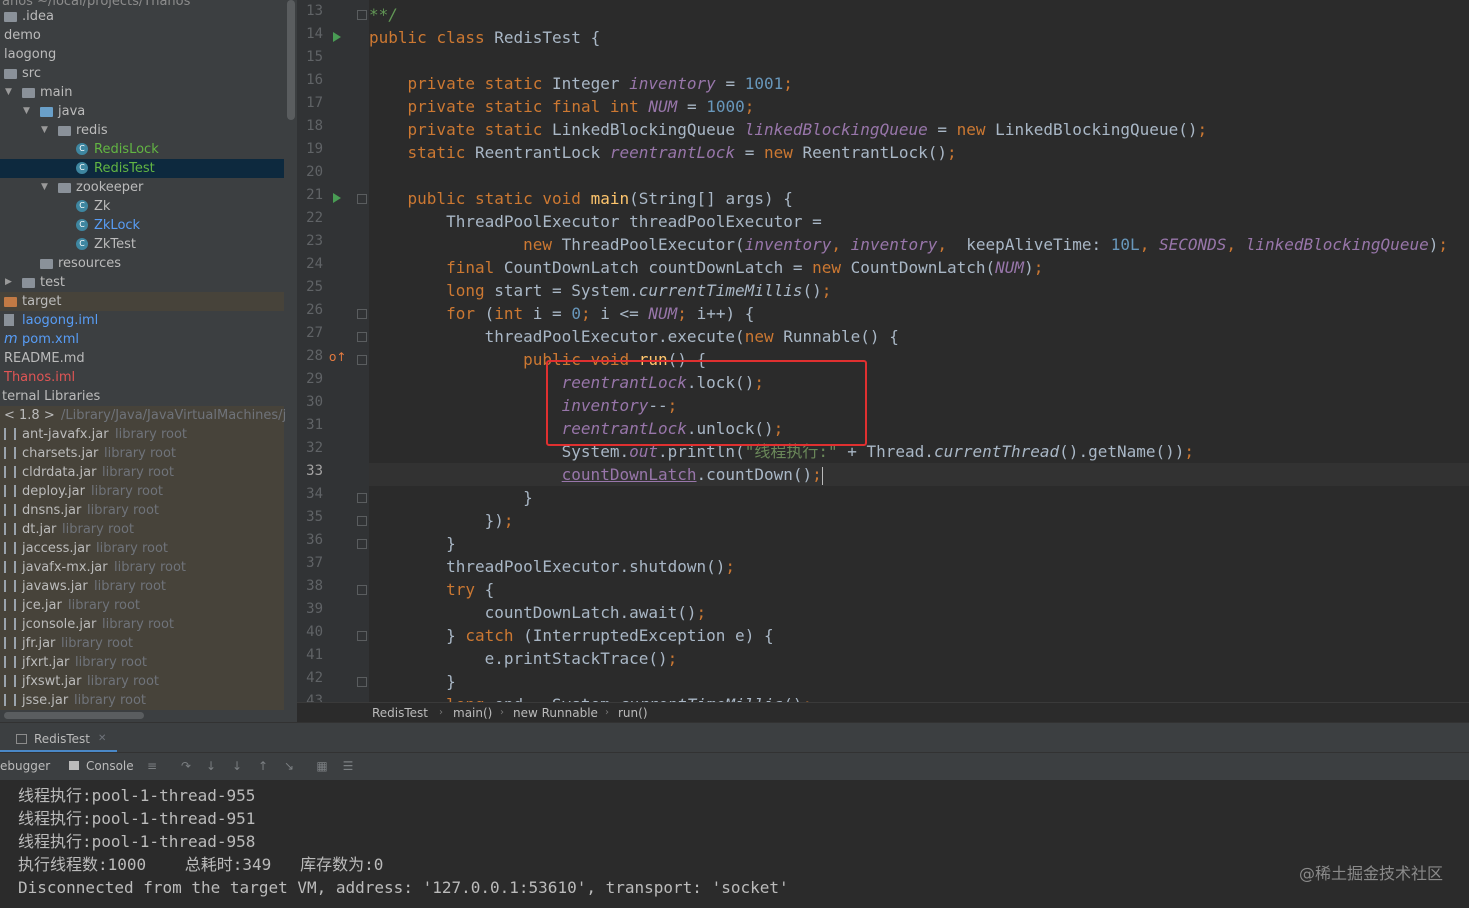 Image resolution: width=1469 pixels, height=908 pixels. Describe the element at coordinates (142, 244) in the screenshot. I see `tree-item: C ZkTest` at that location.